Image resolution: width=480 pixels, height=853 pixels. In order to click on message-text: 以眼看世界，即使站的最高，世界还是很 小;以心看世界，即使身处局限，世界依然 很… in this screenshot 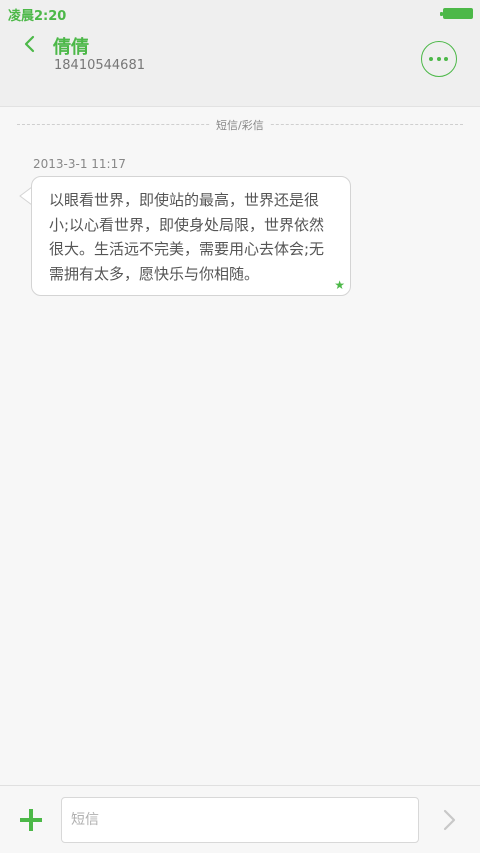, I will do `click(192, 237)`.